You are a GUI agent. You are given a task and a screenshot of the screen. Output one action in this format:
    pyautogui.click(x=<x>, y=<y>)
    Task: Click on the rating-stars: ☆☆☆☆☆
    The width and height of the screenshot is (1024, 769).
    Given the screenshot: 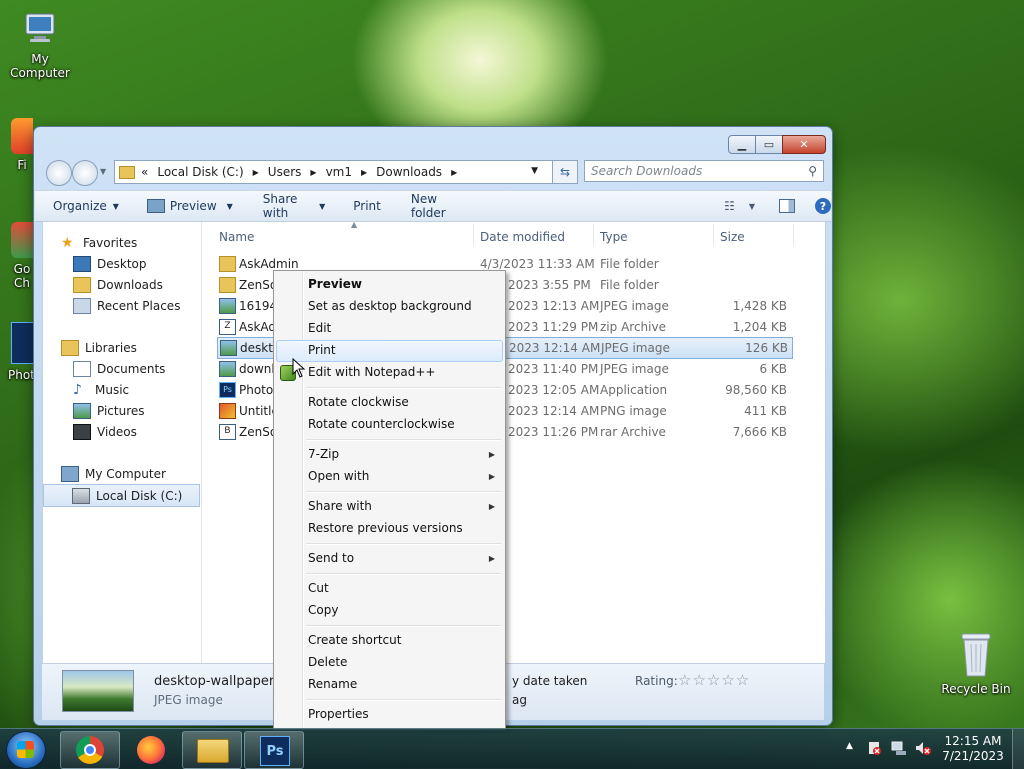 What is the action you would take?
    pyautogui.click(x=714, y=680)
    